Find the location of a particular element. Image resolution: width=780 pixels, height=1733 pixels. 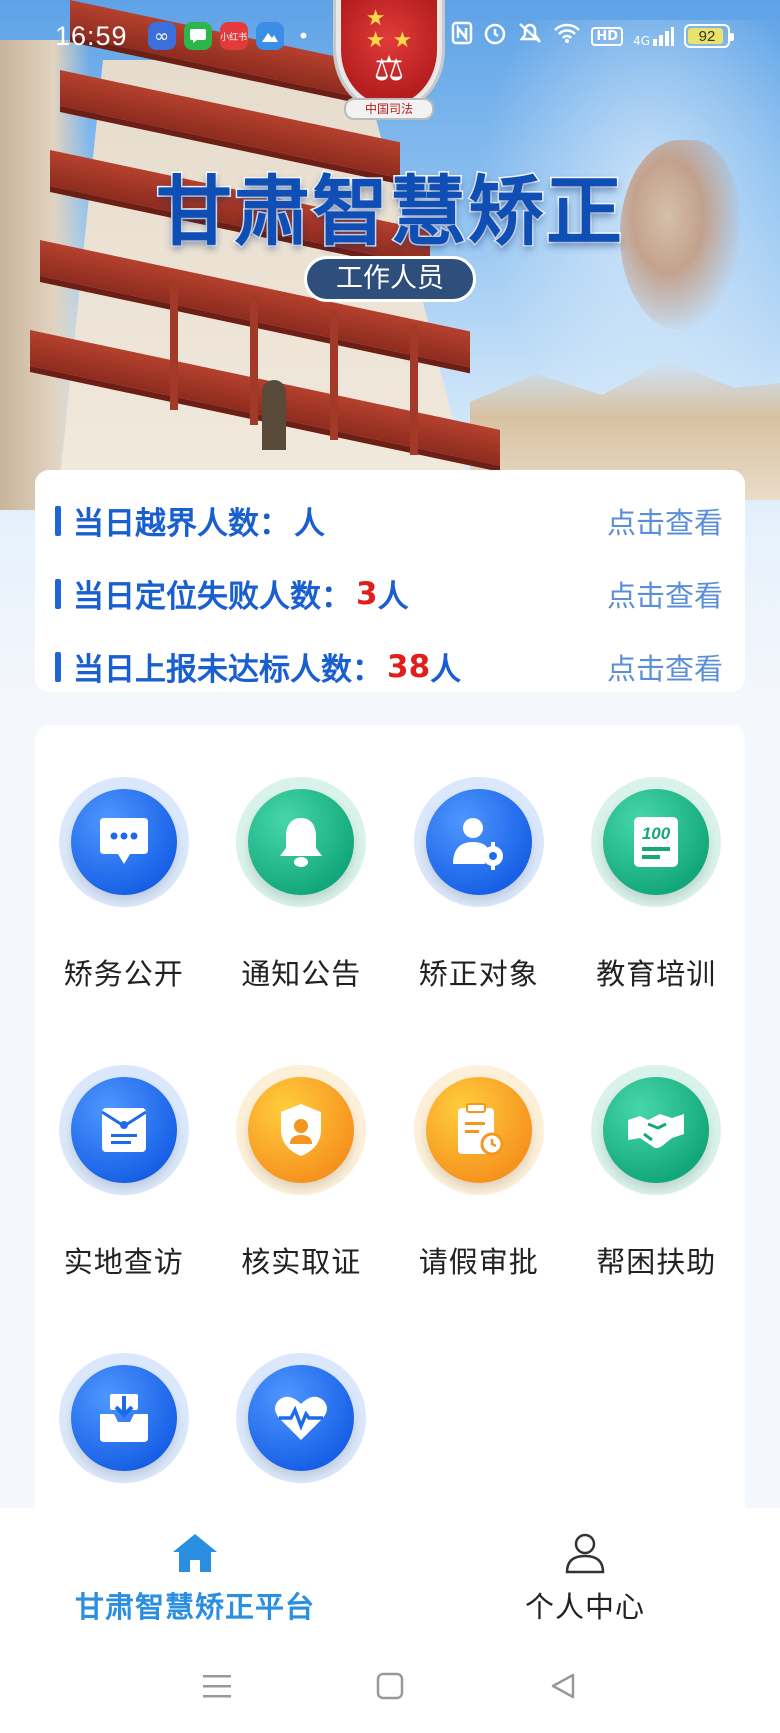

menu-item-label: 教育培训 is located at coordinates (656, 974).